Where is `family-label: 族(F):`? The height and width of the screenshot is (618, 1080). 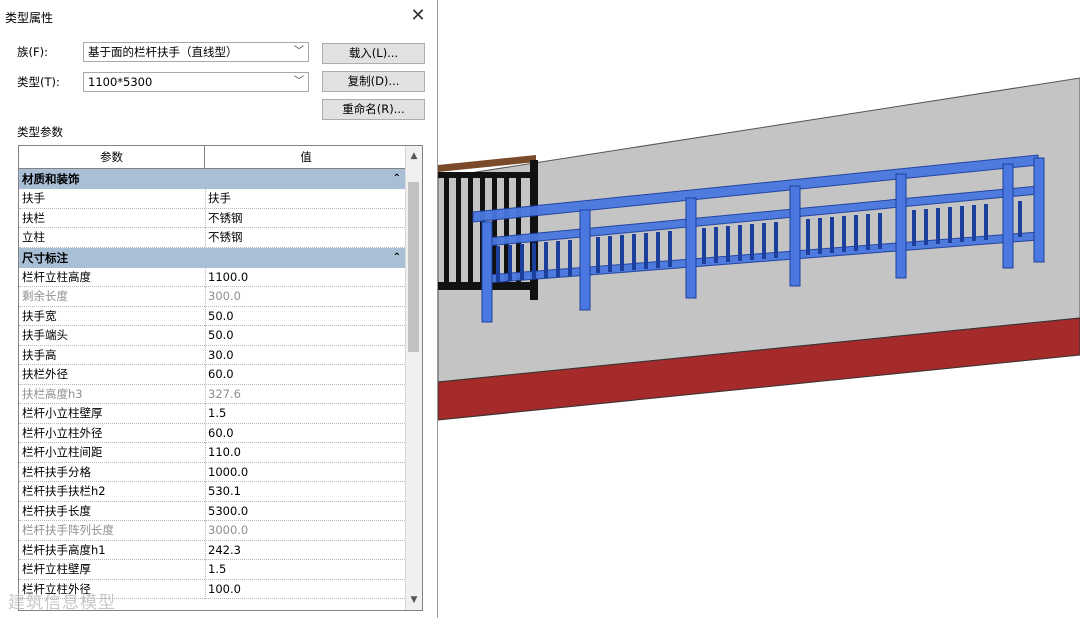
family-label: 族(F): is located at coordinates (32, 52).